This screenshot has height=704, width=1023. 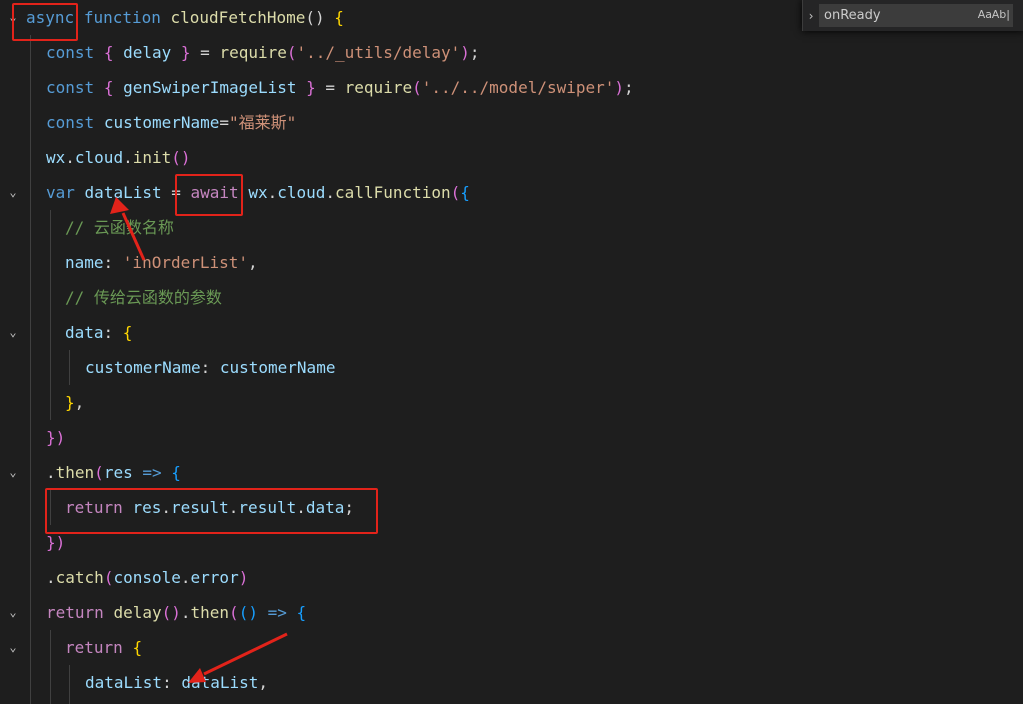 What do you see at coordinates (511, 367) in the screenshot?
I see `code-line: customerName` at bounding box center [511, 367].